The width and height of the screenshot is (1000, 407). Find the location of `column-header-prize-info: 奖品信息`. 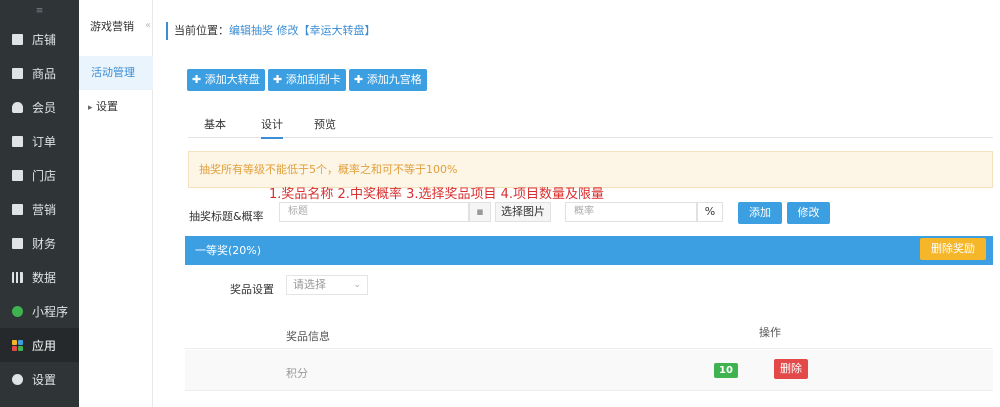

column-header-prize-info: 奖品信息 is located at coordinates (308, 336).